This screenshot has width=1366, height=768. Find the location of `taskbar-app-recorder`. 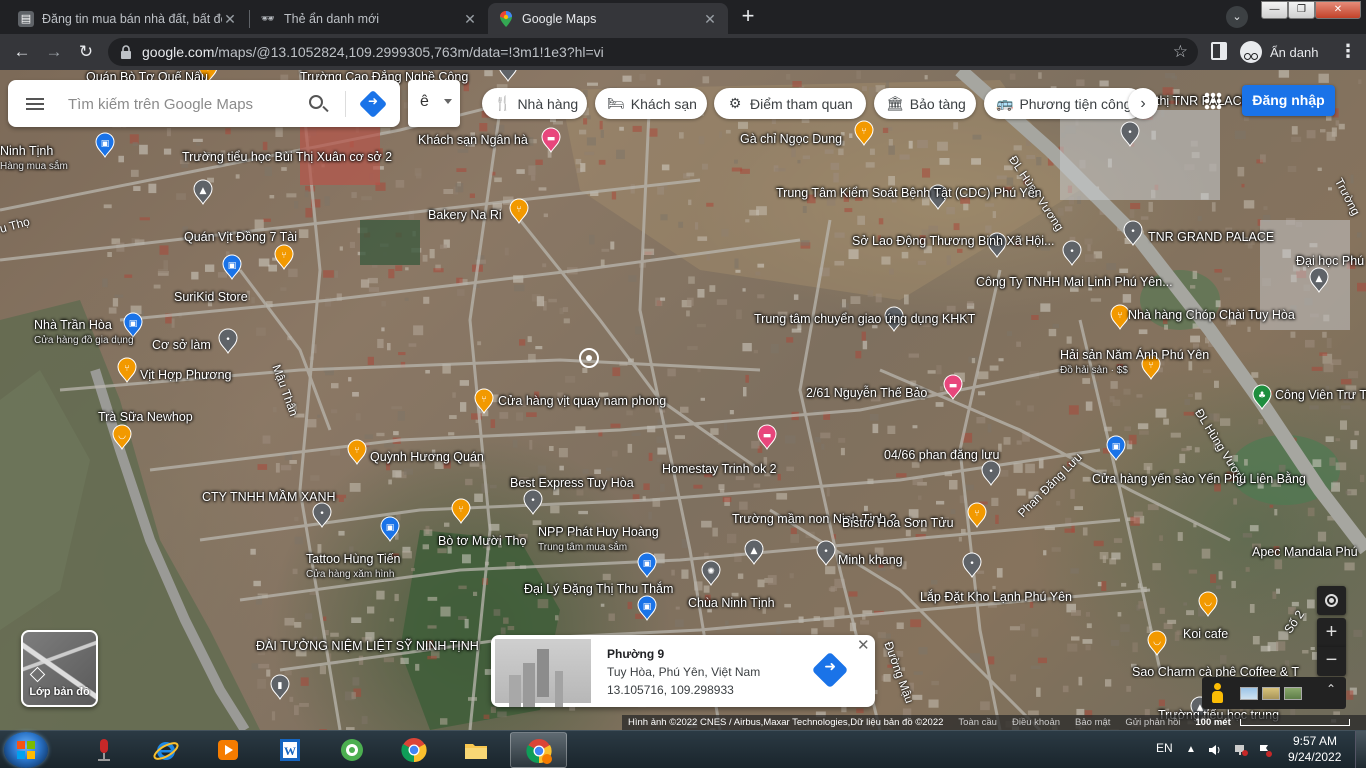

taskbar-app-recorder is located at coordinates (104, 750).